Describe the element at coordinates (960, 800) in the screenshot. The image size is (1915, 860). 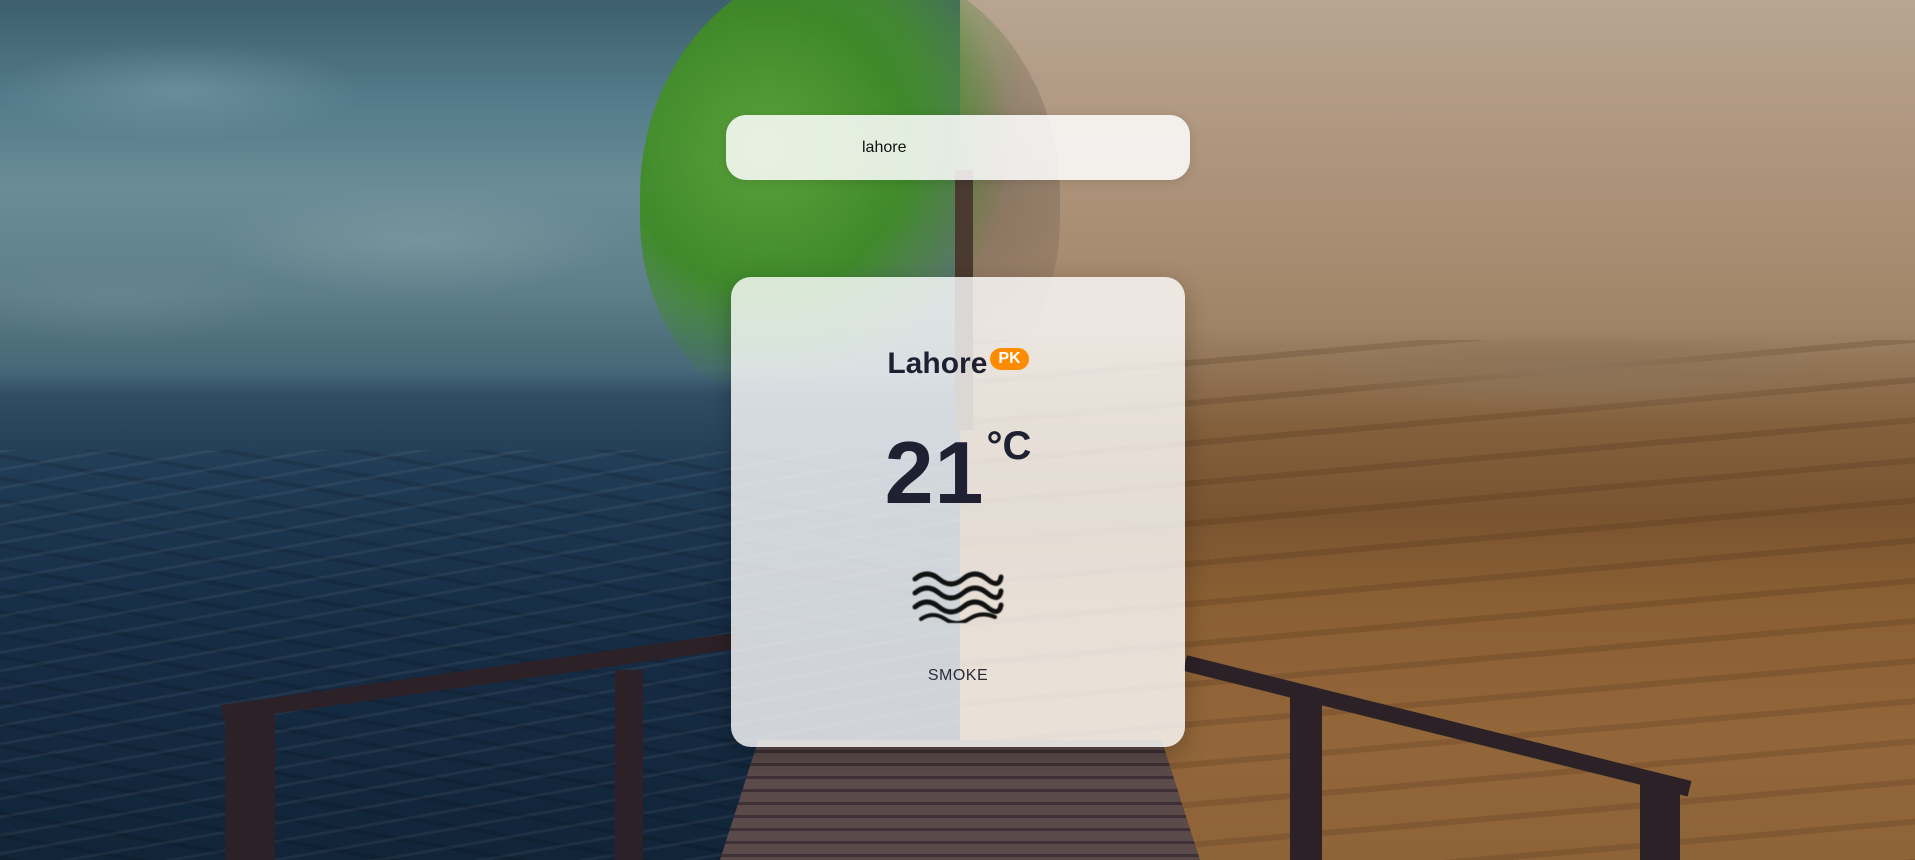
I see `background-boardwalk` at that location.